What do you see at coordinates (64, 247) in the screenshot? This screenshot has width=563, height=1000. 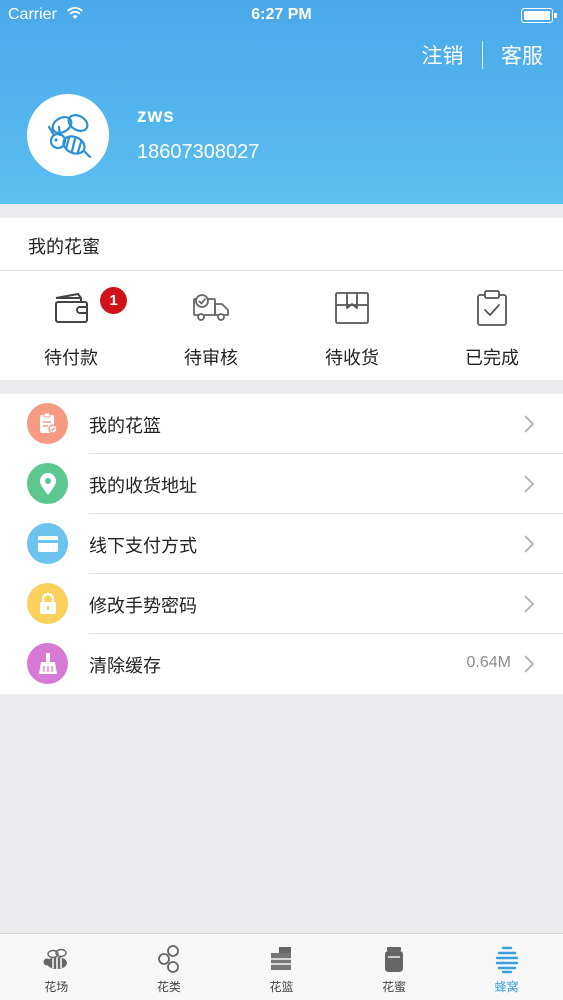 I see `orders-title: 我的花蜜` at bounding box center [64, 247].